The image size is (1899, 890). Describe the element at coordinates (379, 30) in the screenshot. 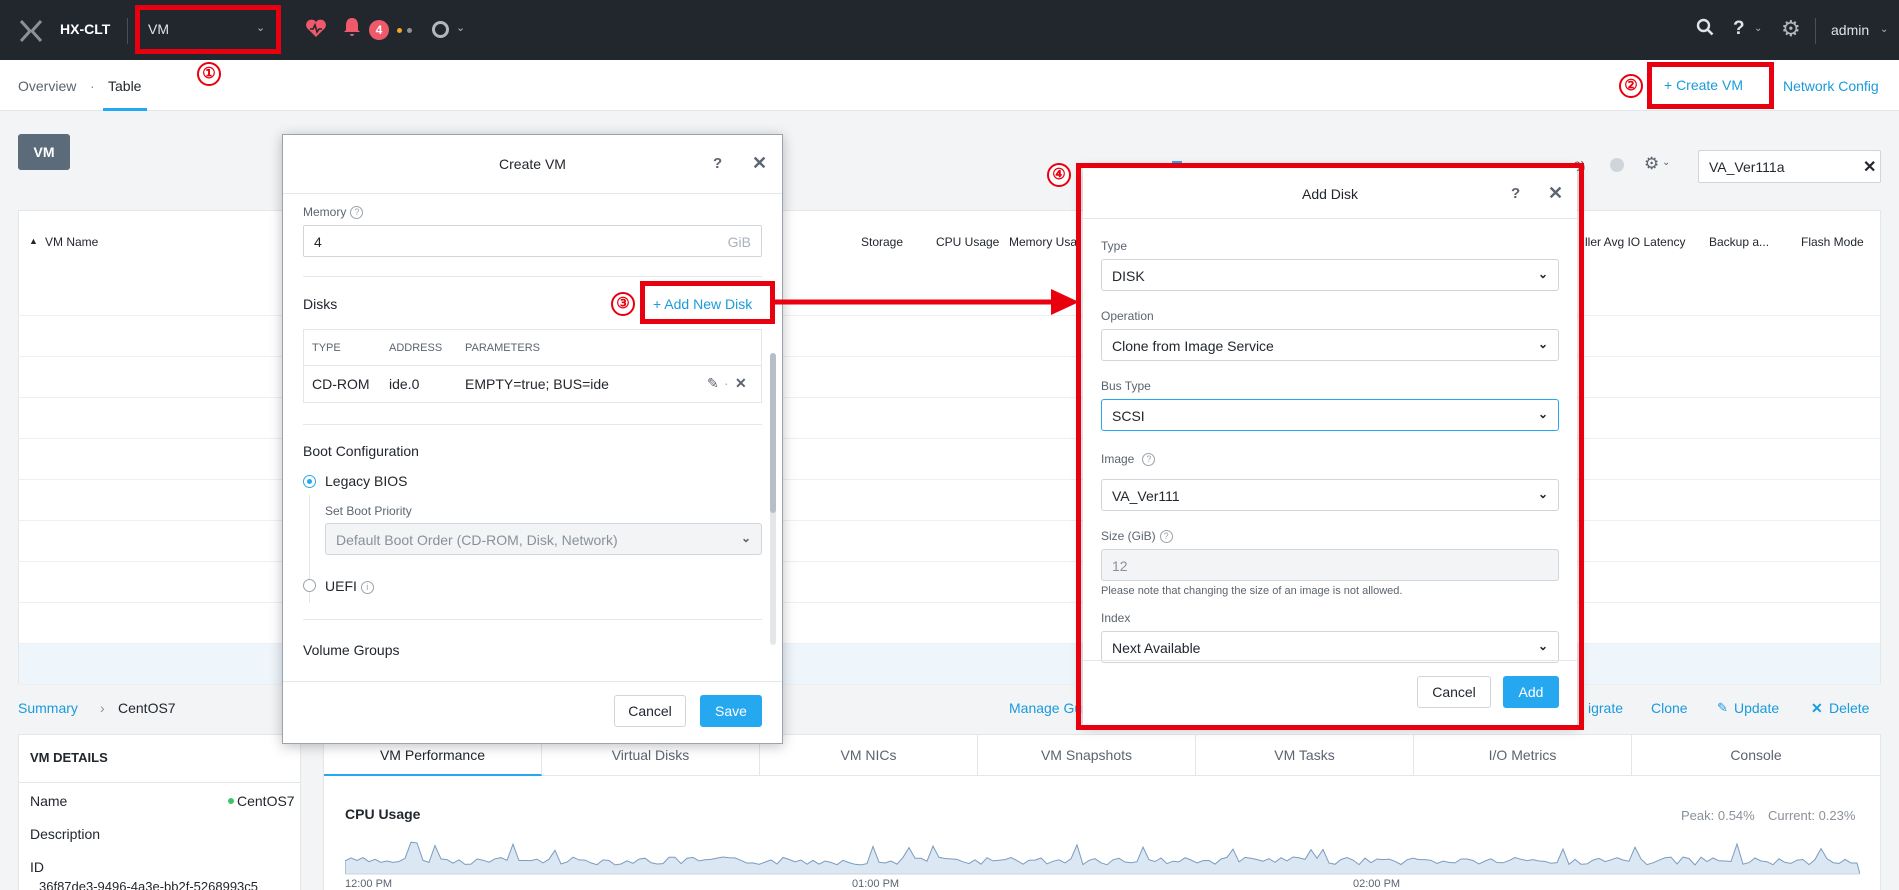

I see `alert-count-badge: 4` at that location.